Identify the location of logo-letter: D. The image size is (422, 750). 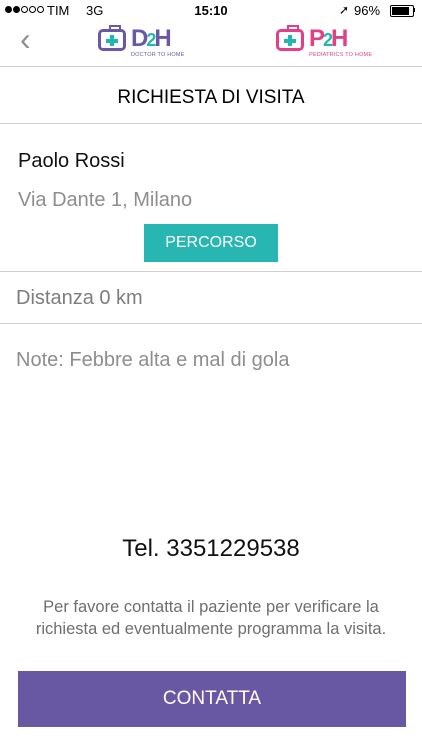
(139, 38).